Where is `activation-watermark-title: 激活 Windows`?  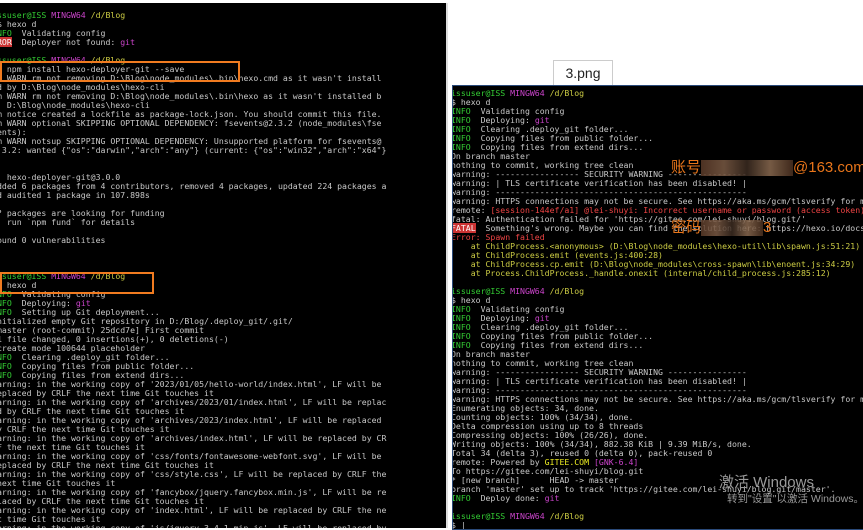
activation-watermark-title: 激活 Windows is located at coordinates (766, 482).